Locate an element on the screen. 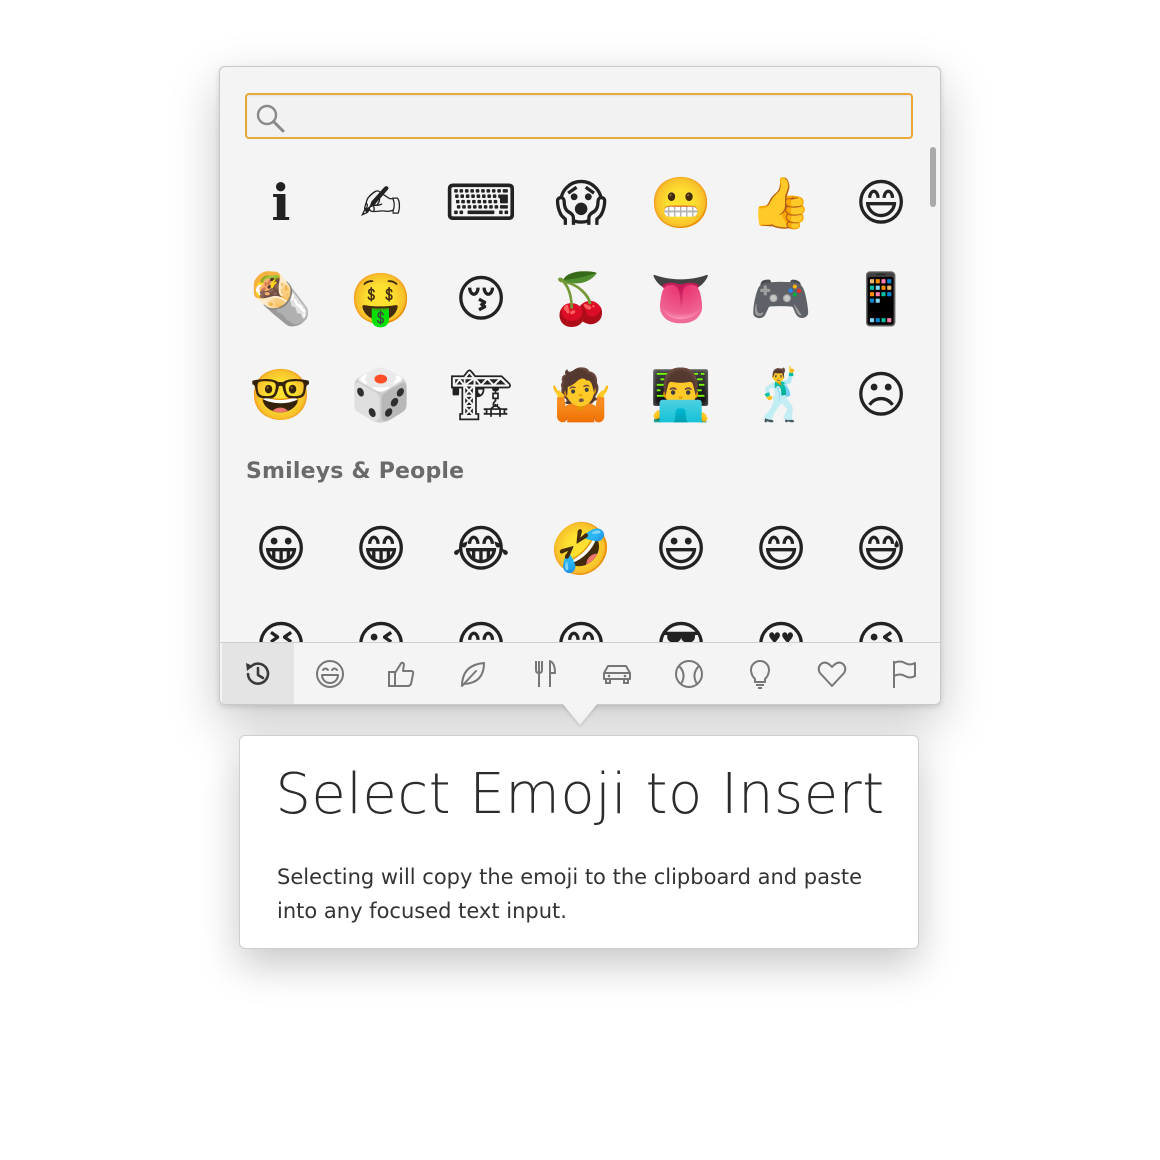  section-title: Smileys & People is located at coordinates (355, 471).